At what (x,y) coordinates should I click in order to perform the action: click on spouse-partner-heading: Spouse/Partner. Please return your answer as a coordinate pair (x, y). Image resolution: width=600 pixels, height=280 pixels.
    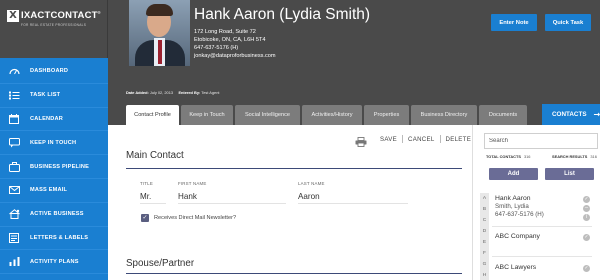
    Looking at the image, I should click on (160, 263).